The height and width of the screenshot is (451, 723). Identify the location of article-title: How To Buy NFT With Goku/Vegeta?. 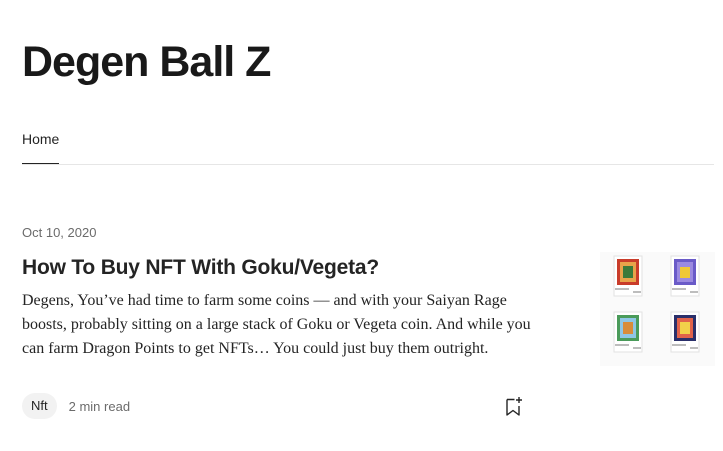
(200, 268).